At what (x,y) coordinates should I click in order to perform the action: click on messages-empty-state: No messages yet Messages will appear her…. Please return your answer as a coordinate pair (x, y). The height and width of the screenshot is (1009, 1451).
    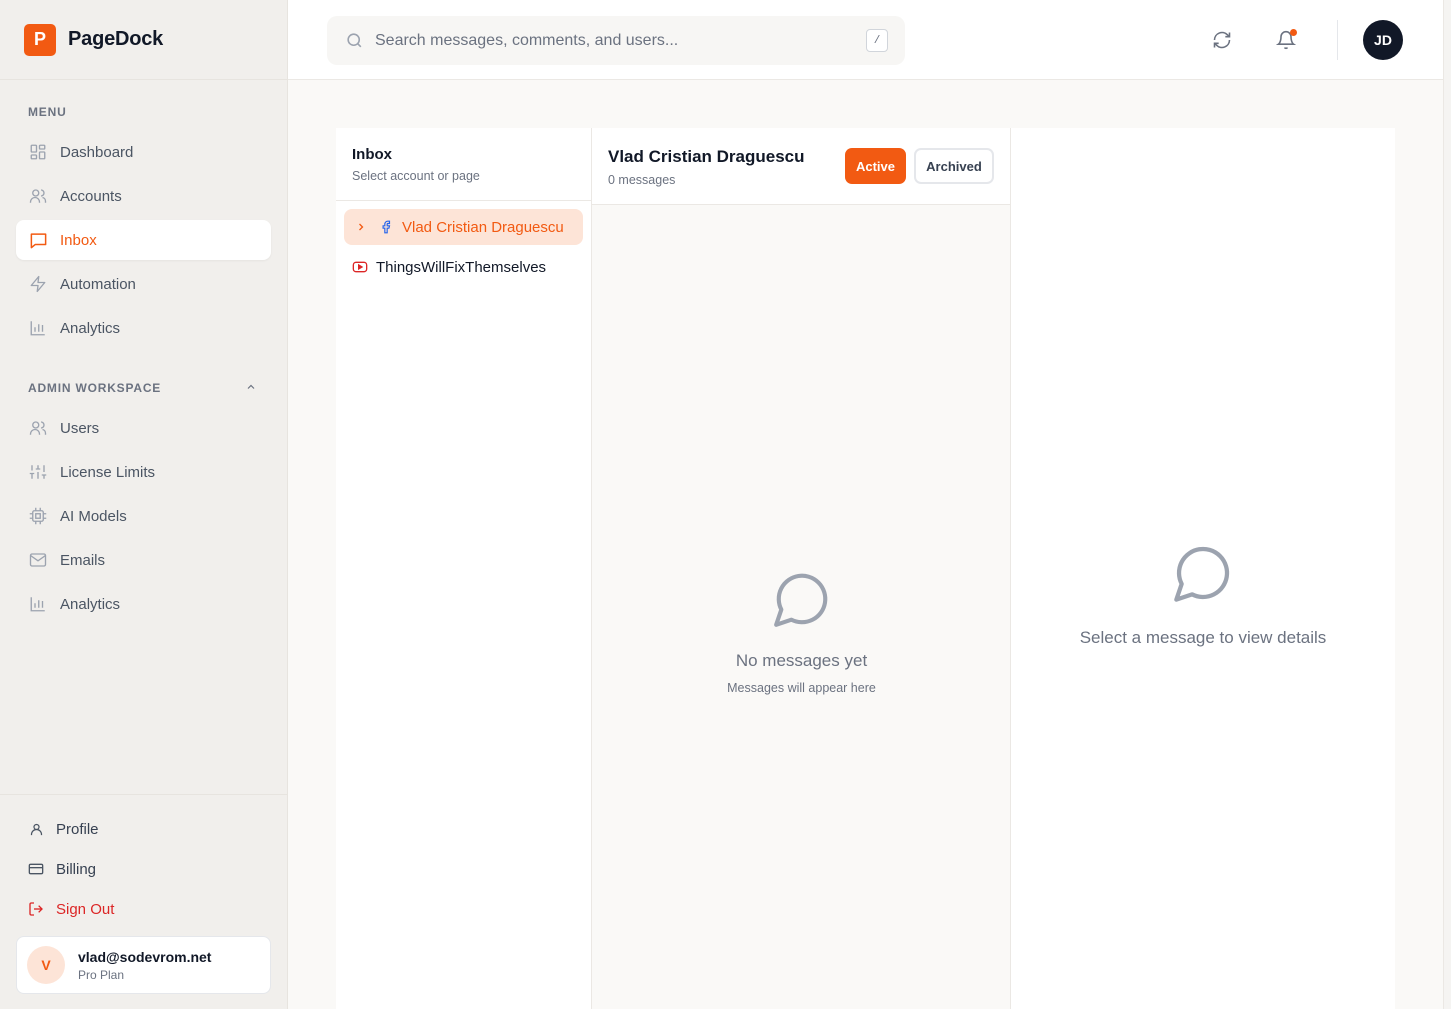
    Looking at the image, I should click on (801, 631).